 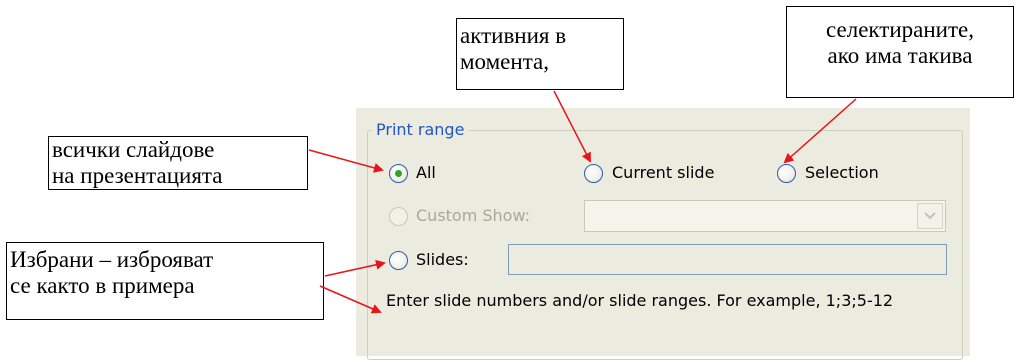 What do you see at coordinates (572, 126) in the screenshot?
I see `arrow-current` at bounding box center [572, 126].